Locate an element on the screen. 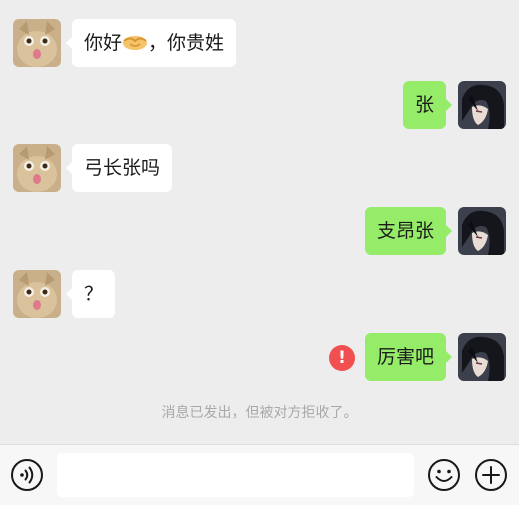 This screenshot has height=505, width=519. message-row: 支昂张 is located at coordinates (259, 232).